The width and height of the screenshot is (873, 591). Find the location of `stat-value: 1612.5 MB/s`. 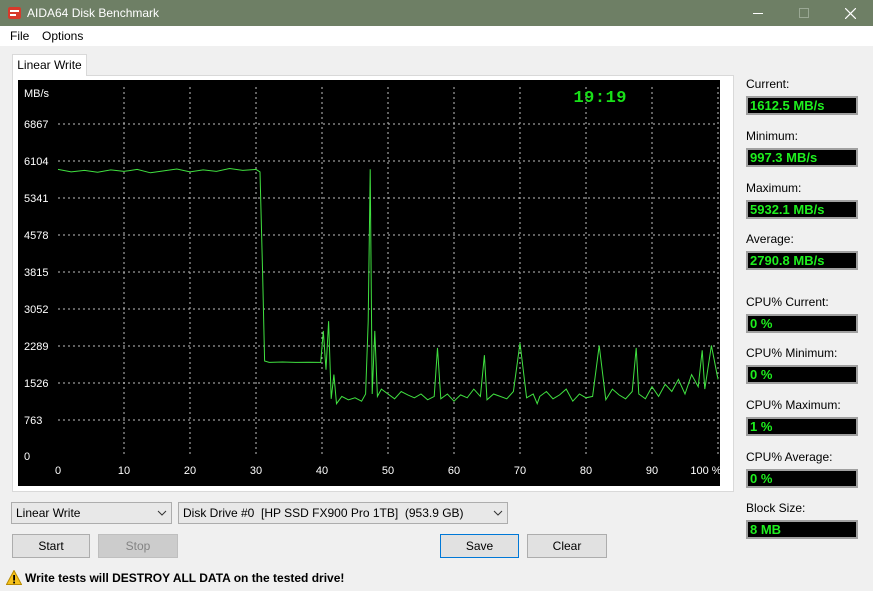

stat-value: 1612.5 MB/s is located at coordinates (802, 105).